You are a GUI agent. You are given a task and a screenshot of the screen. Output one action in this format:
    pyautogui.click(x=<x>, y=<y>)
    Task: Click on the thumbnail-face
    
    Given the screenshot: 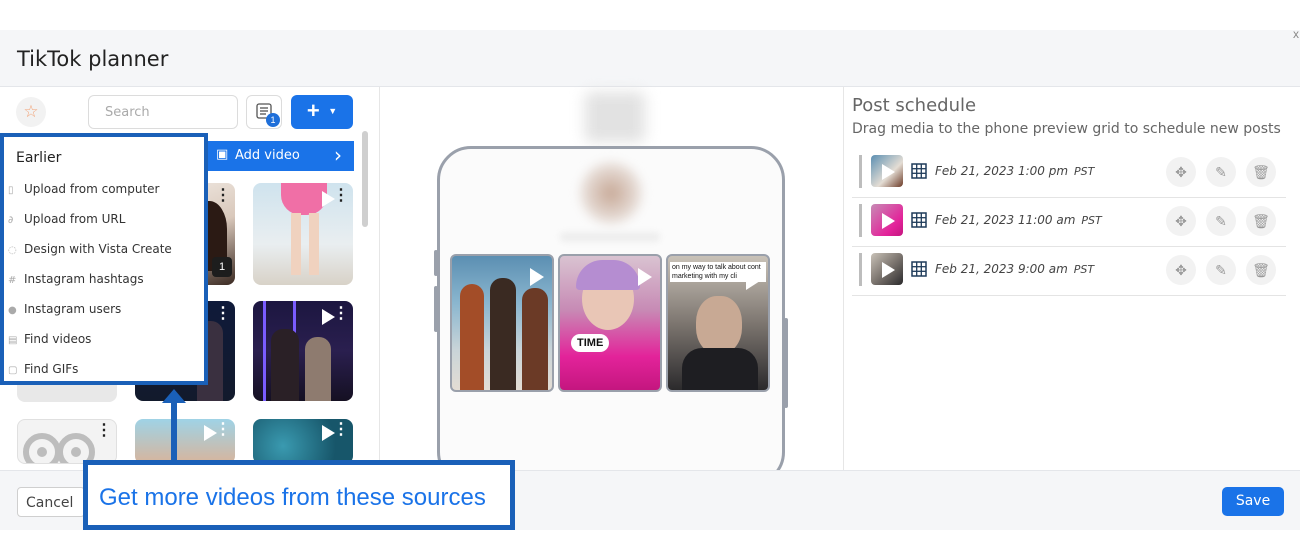 What is the action you would take?
    pyautogui.click(x=719, y=325)
    